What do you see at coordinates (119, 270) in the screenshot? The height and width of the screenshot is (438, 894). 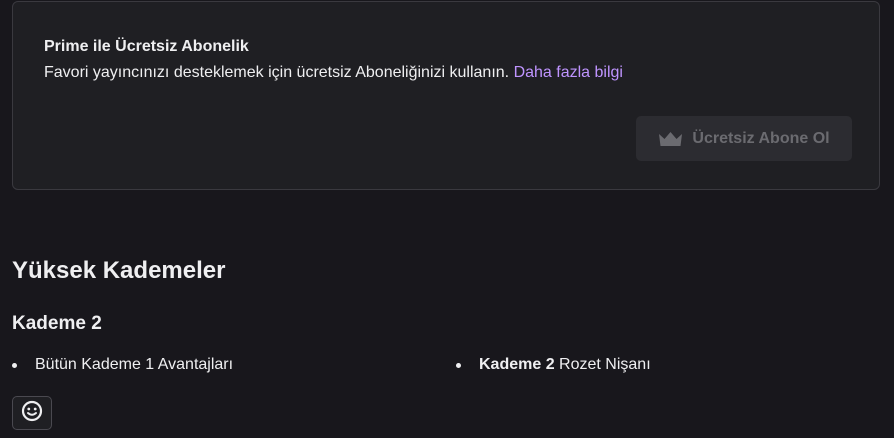 I see `higher-tiers-heading: Yüksek Kademeler` at bounding box center [119, 270].